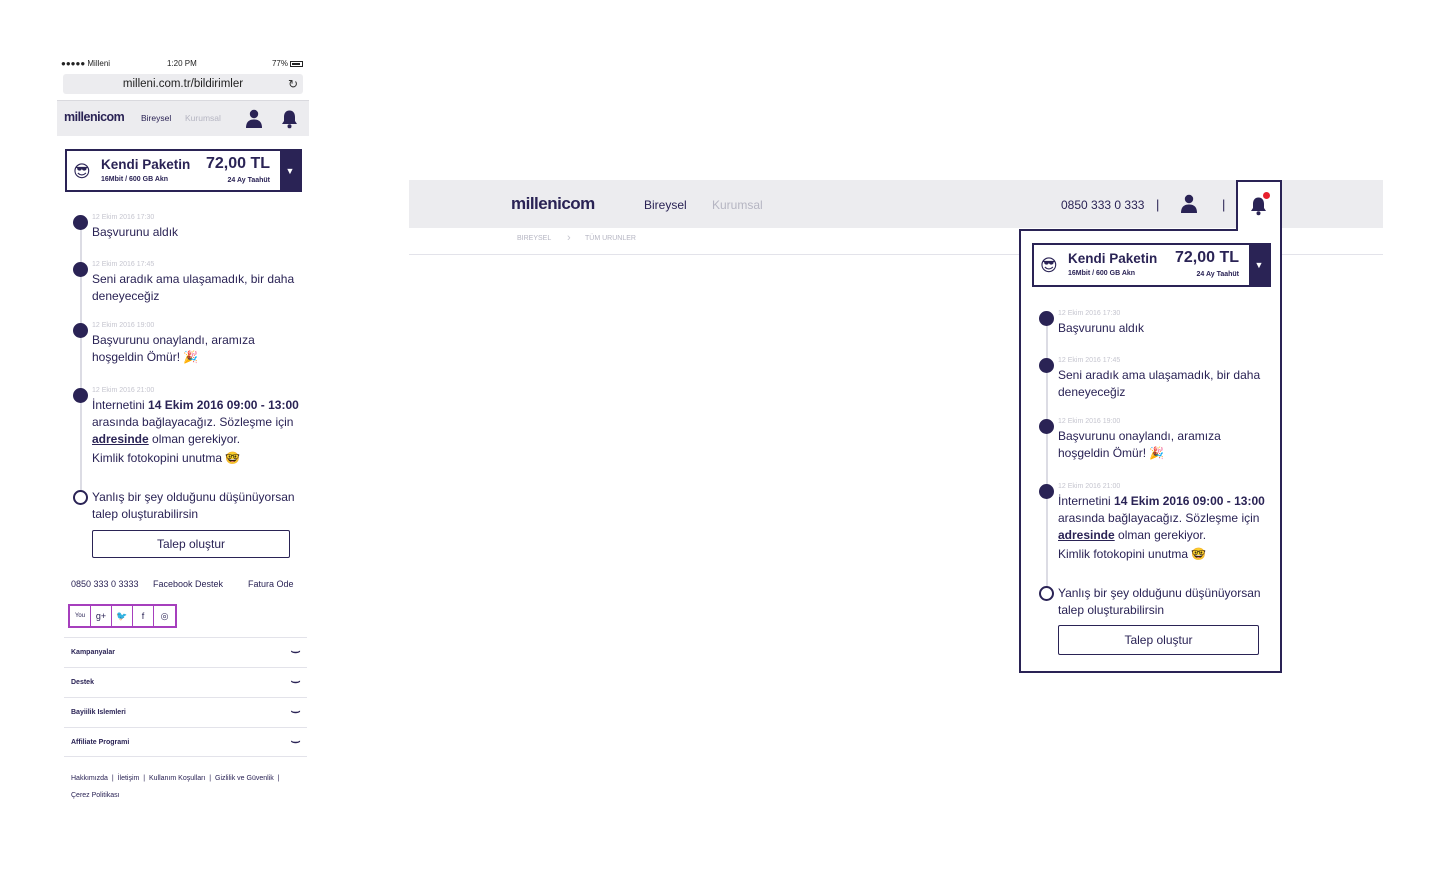  Describe the element at coordinates (183, 84) in the screenshot. I see `url-bar: milleni.com.tr/bildirimler ↻` at that location.